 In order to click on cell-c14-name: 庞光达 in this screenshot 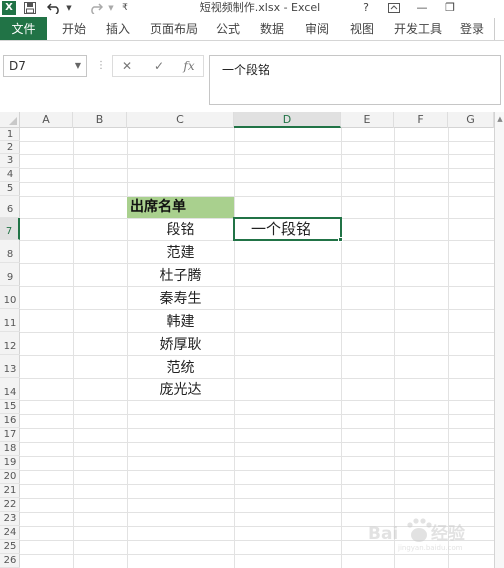, I will do `click(180, 389)`.